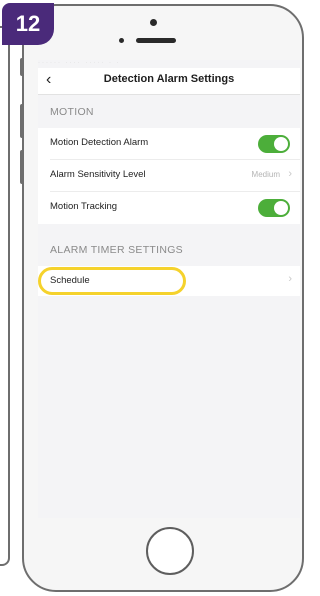 The width and height of the screenshot is (320, 596). Describe the element at coordinates (112, 281) in the screenshot. I see `schedule-highlight-ring` at that location.